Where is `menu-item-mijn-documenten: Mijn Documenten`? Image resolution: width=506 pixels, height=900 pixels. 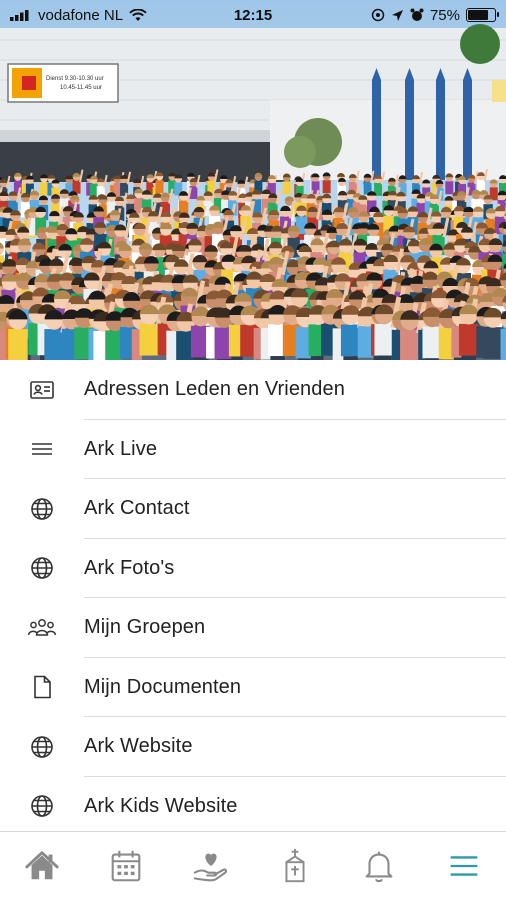 menu-item-mijn-documenten: Mijn Documenten is located at coordinates (253, 688).